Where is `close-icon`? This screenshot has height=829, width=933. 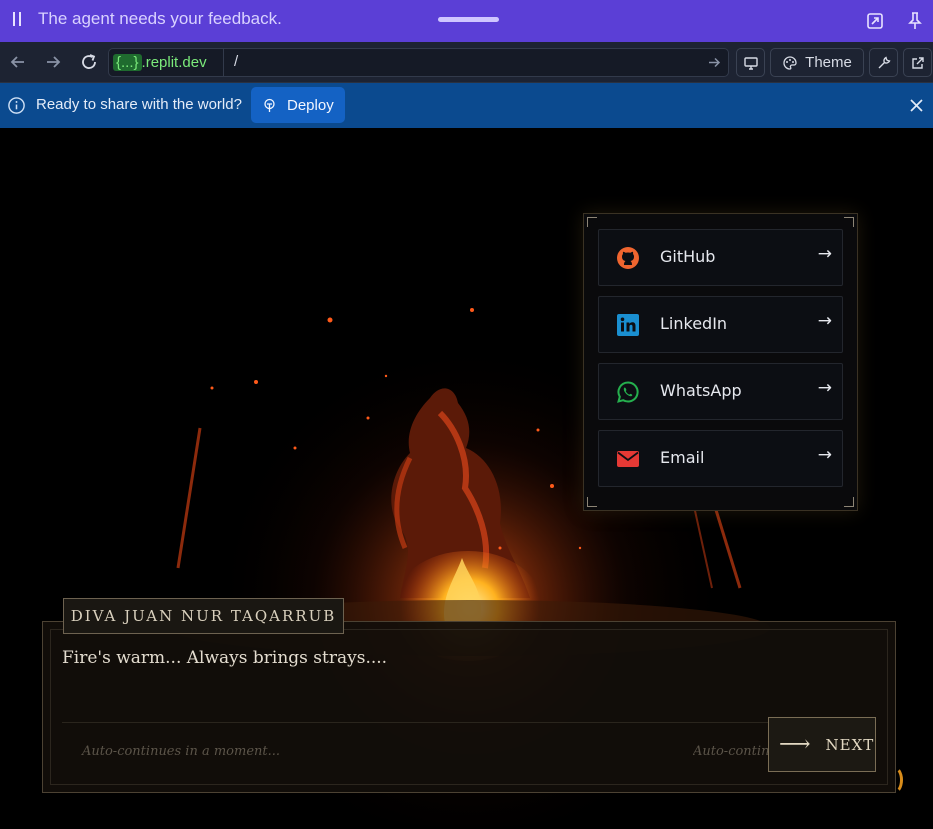
close-icon is located at coordinates (916, 105).